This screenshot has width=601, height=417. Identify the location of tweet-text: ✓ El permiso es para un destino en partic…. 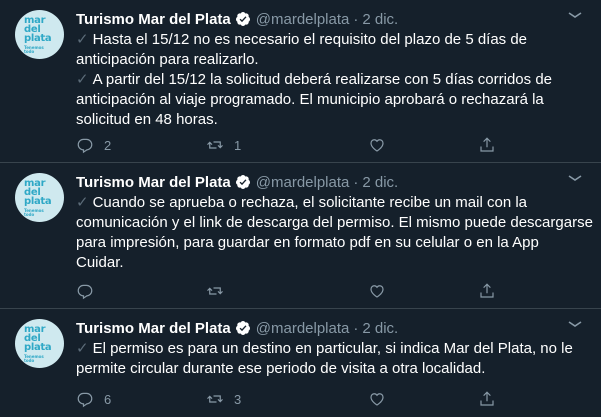
(328, 359).